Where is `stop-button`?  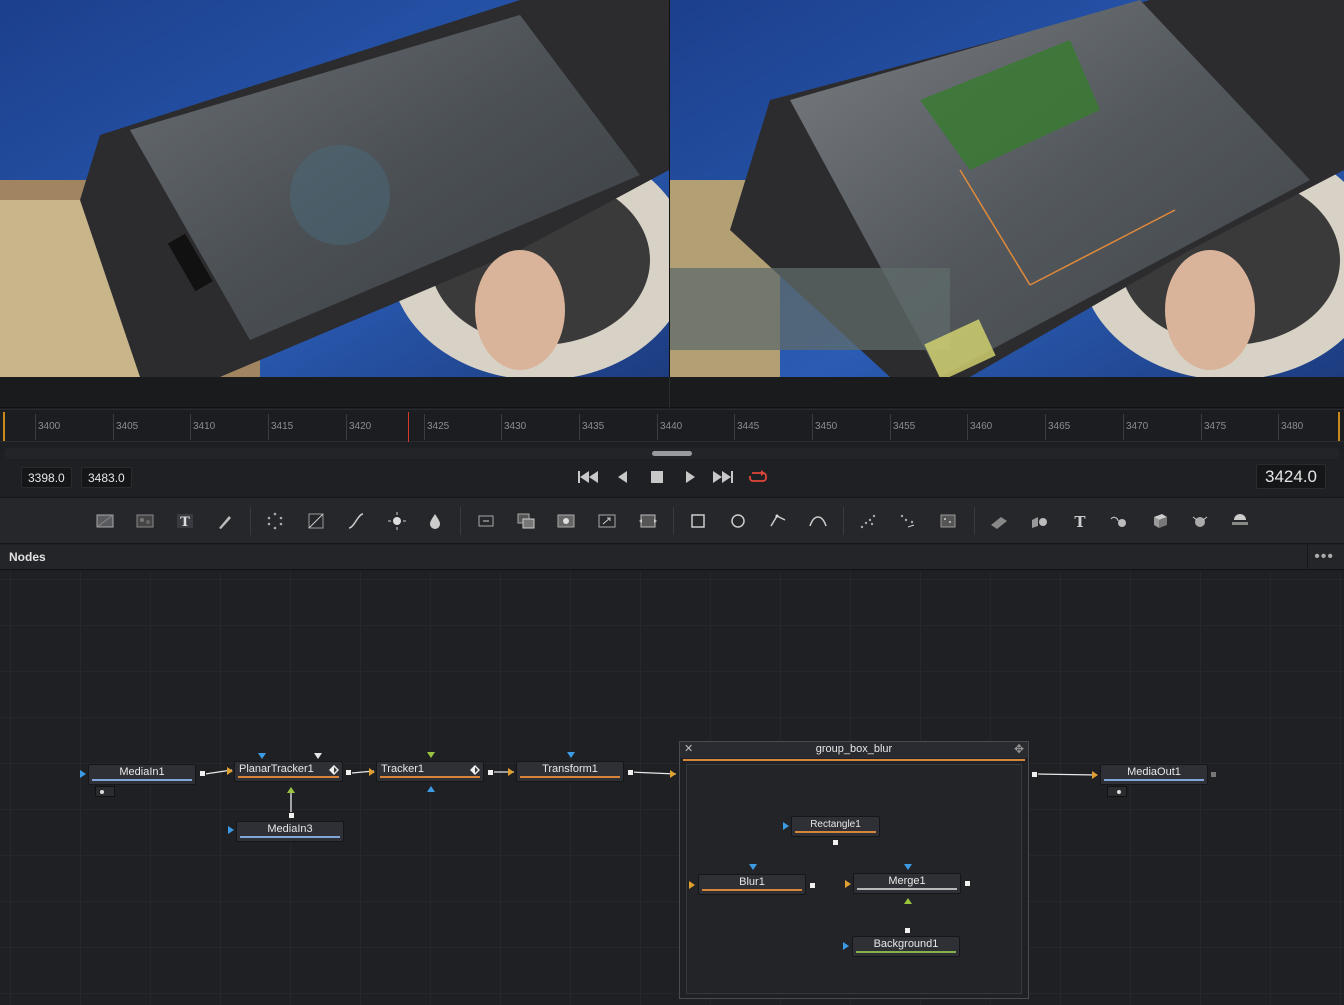
stop-button is located at coordinates (657, 477).